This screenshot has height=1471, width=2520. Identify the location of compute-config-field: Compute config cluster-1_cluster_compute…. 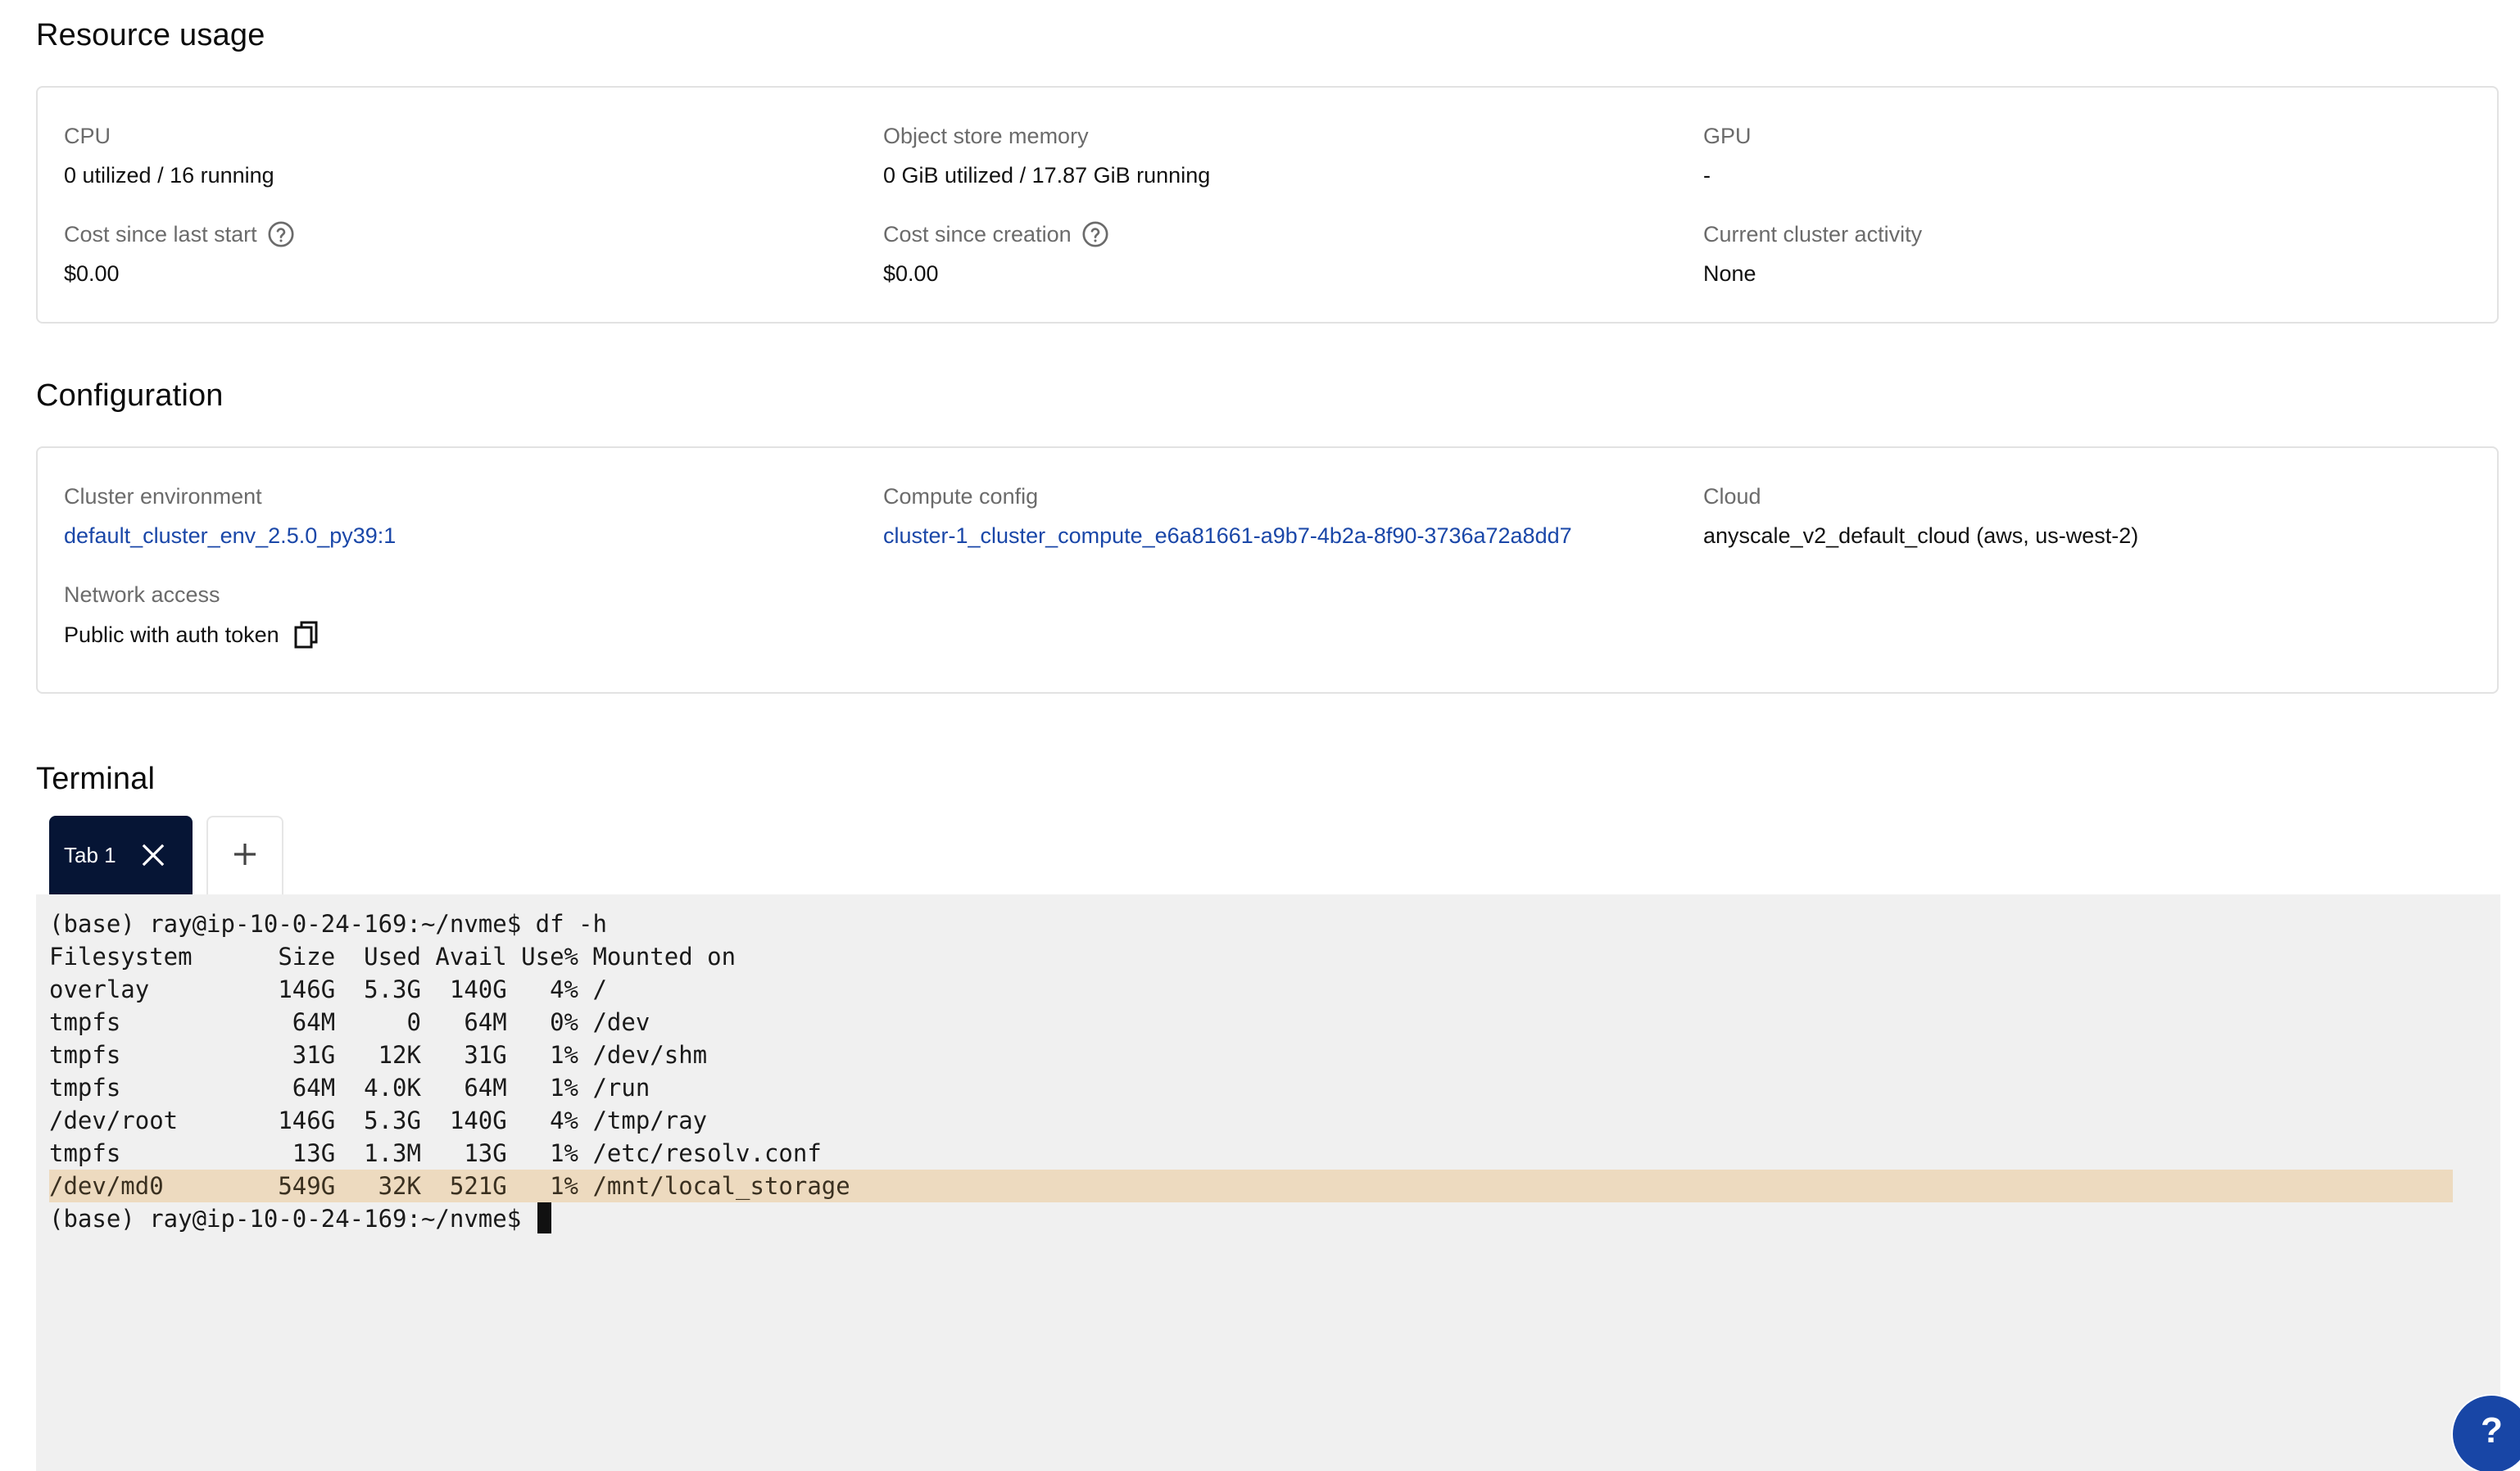
(1228, 516).